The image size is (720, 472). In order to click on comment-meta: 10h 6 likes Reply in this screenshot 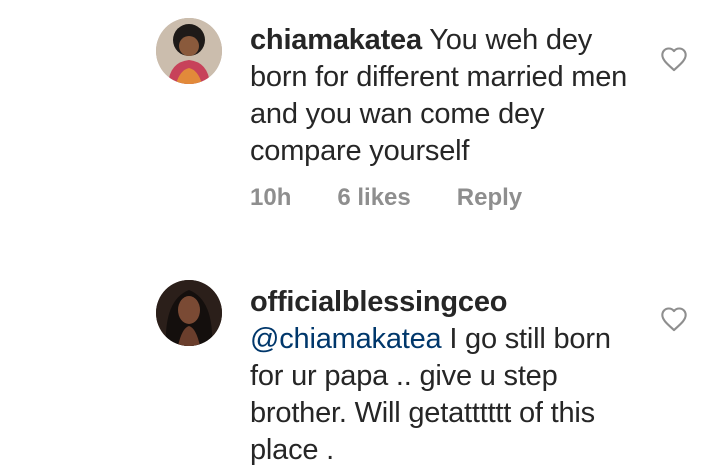, I will do `click(386, 198)`.